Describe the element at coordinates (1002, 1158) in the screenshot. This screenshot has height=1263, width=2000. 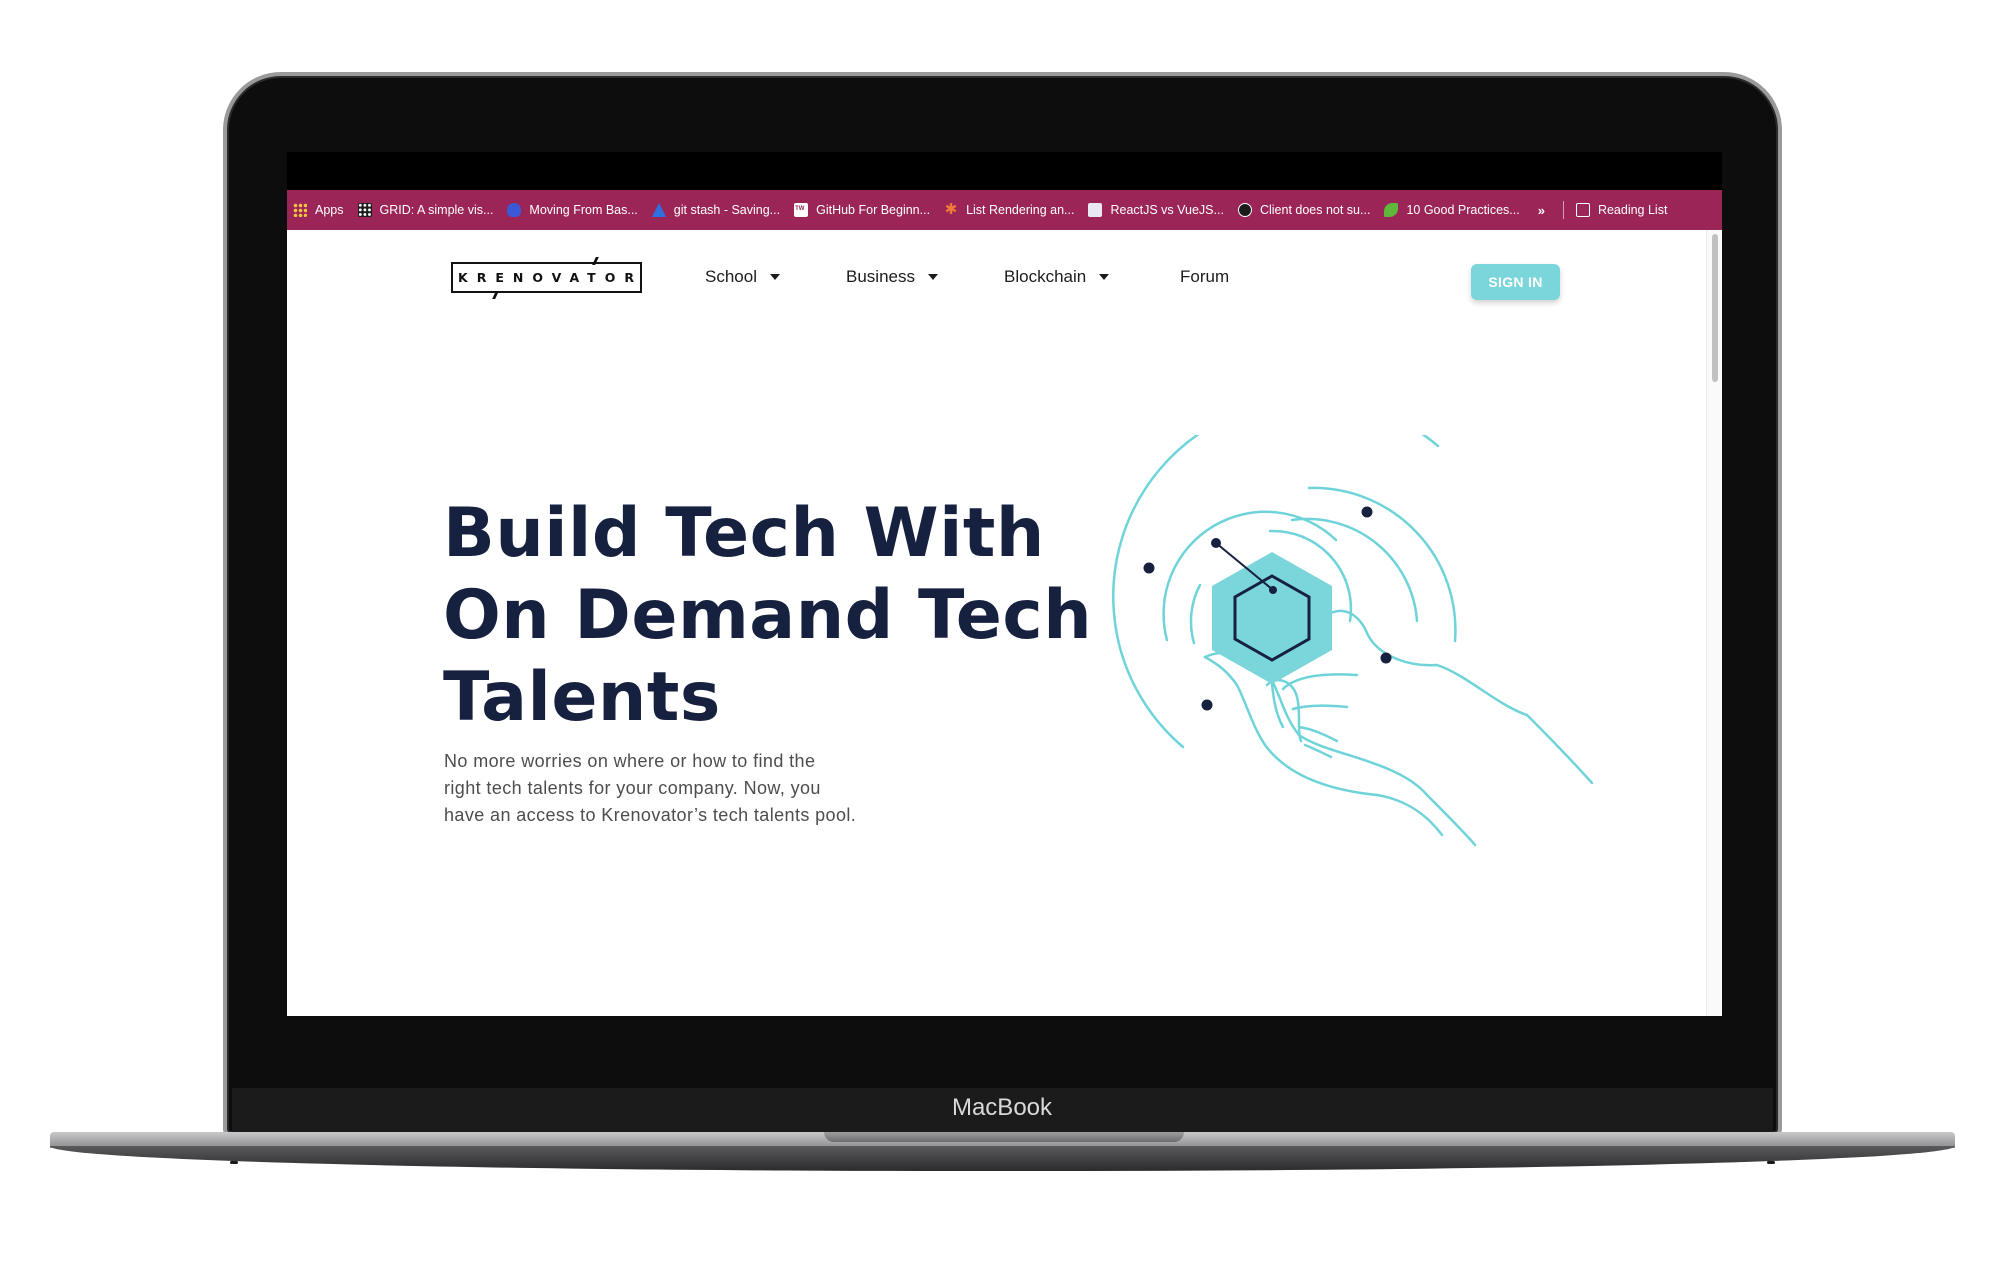
I see `laptop-base-bottom` at that location.